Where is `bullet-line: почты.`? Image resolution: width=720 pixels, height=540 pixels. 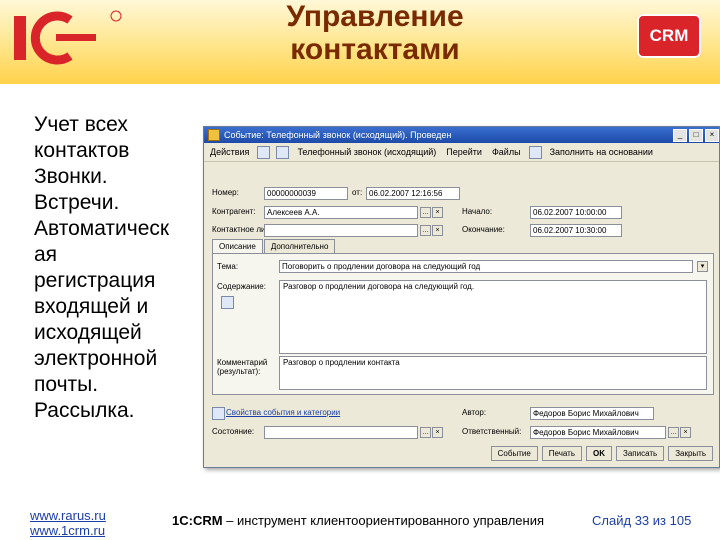
bullet-line: почты. is located at coordinates (66, 384).